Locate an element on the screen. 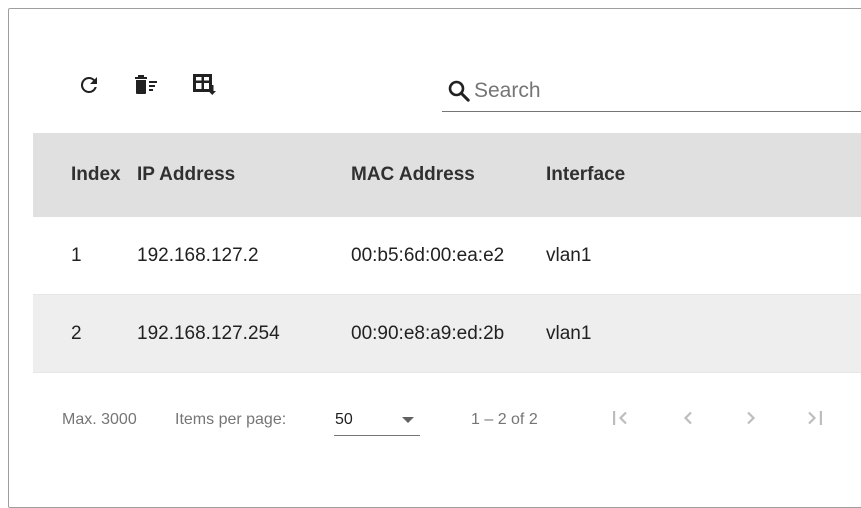  table-export-icon is located at coordinates (205, 85).